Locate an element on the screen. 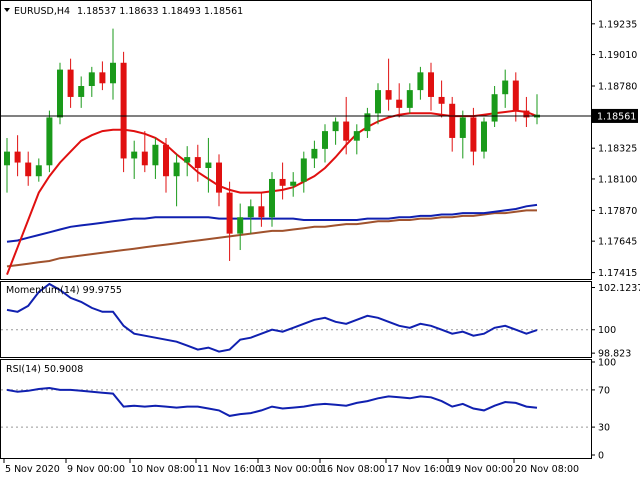  rsi-y-tick-label: 30 is located at coordinates (604, 428).